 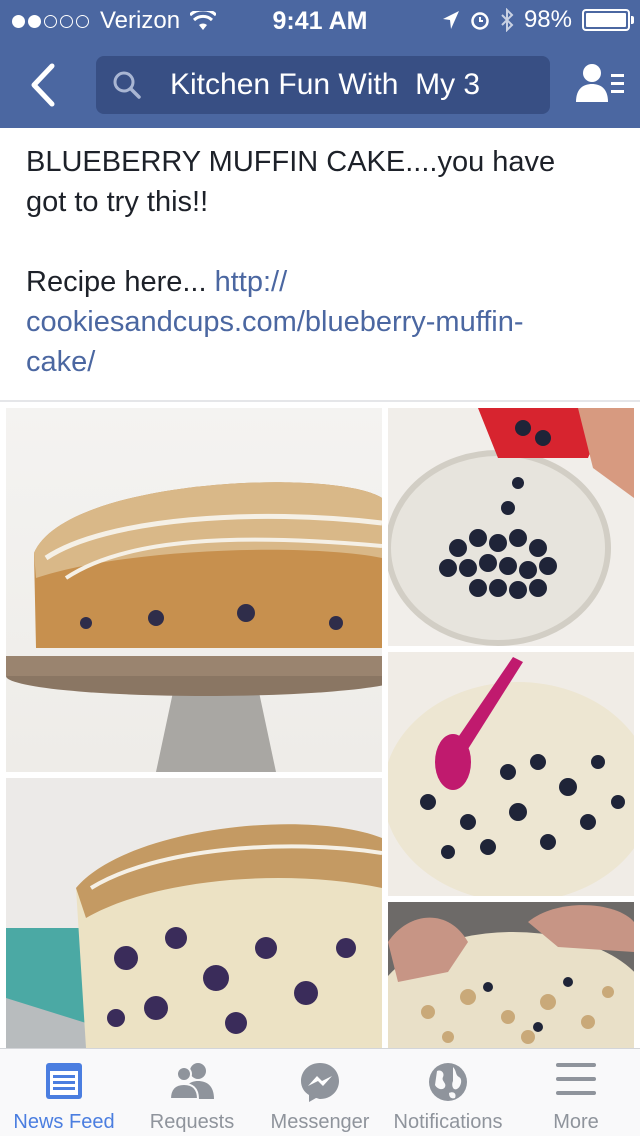 What do you see at coordinates (64, 1122) in the screenshot?
I see `tab-label: News Feed` at bounding box center [64, 1122].